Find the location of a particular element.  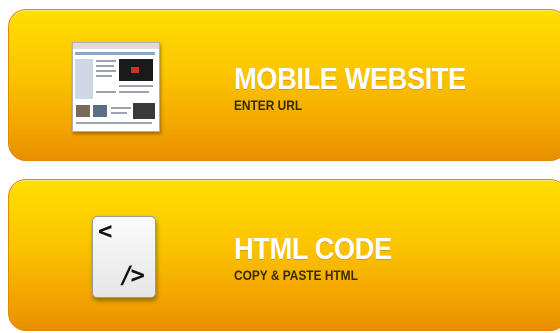

option-title: MOBILE WEBSITE is located at coordinates (350, 78).